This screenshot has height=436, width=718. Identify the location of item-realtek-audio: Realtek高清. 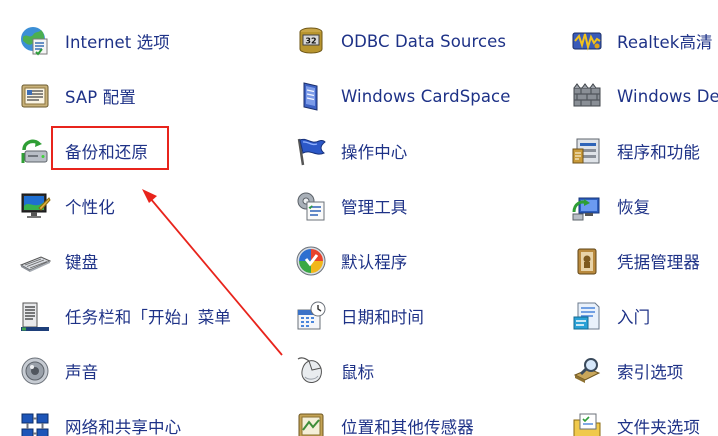
(641, 41).